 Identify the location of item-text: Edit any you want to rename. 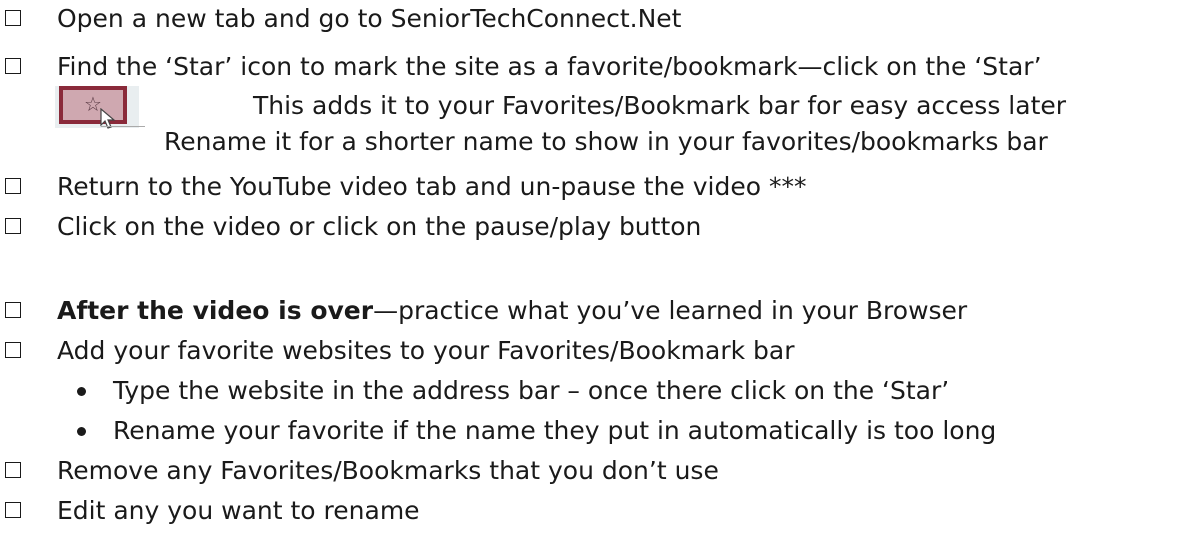
(238, 510).